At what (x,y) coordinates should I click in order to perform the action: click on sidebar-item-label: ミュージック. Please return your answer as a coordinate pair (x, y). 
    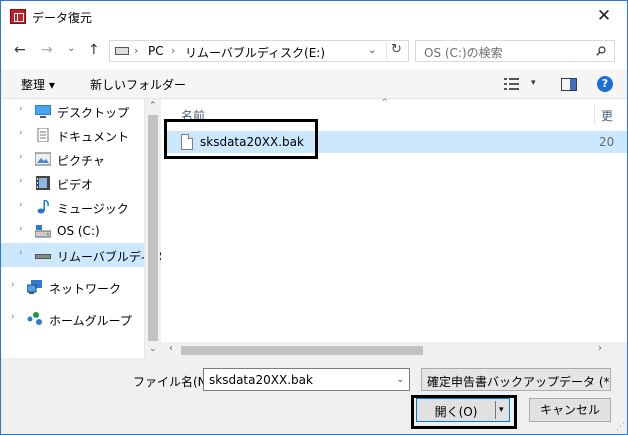
    Looking at the image, I should click on (93, 209).